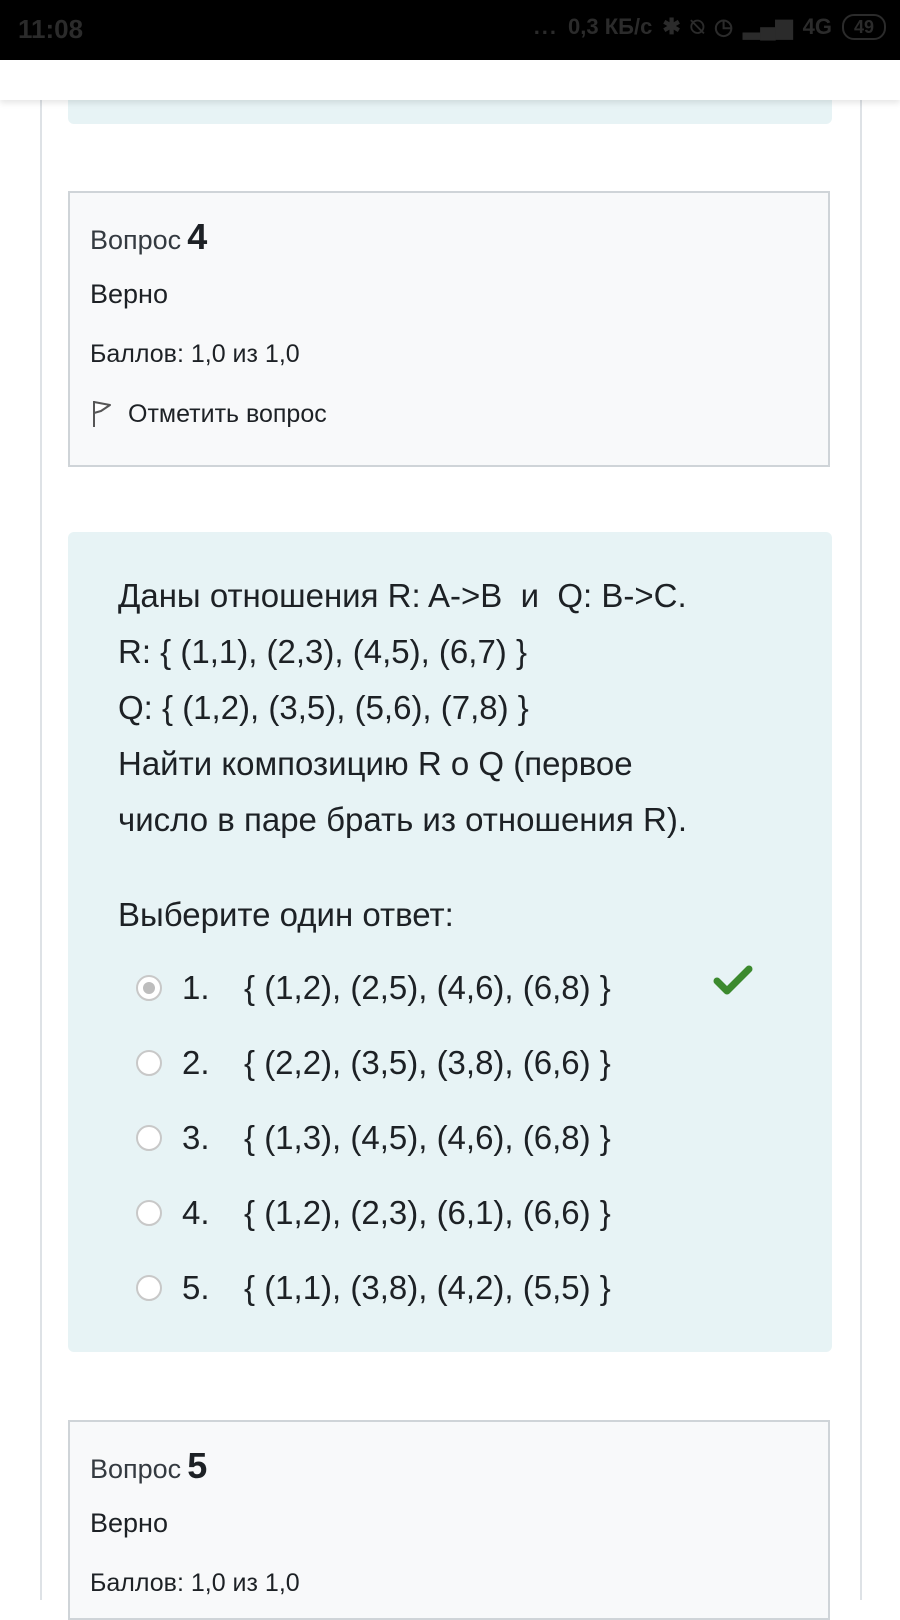 The image size is (900, 1620). I want to click on answer-option-1: 1. { (1,2), (2,5), (4,6), (6,8) }, so click(450, 987).